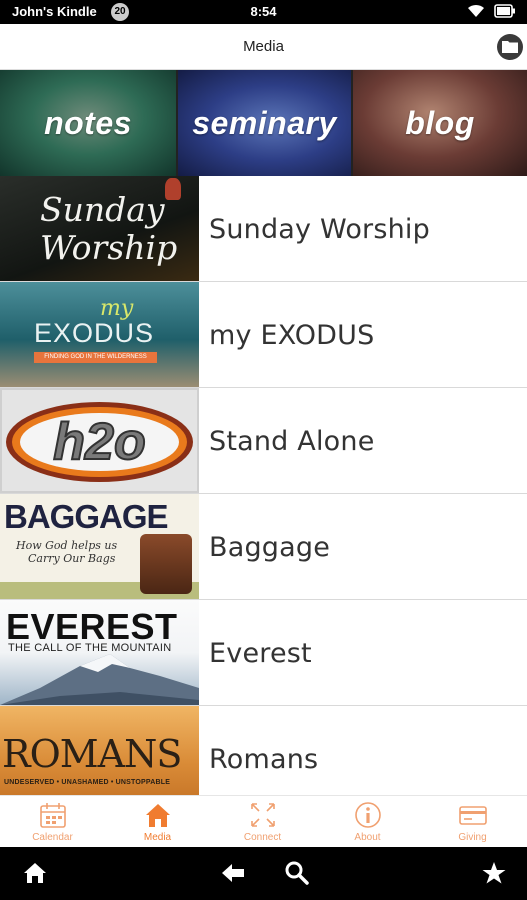  I want to click on folder-icon, so click(510, 47).